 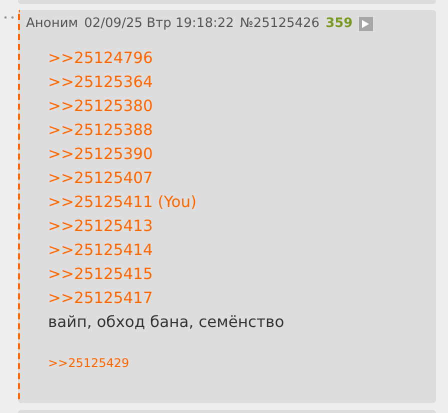 I want to click on post-message: вайп, обход бана, семёнство, so click(x=167, y=322).